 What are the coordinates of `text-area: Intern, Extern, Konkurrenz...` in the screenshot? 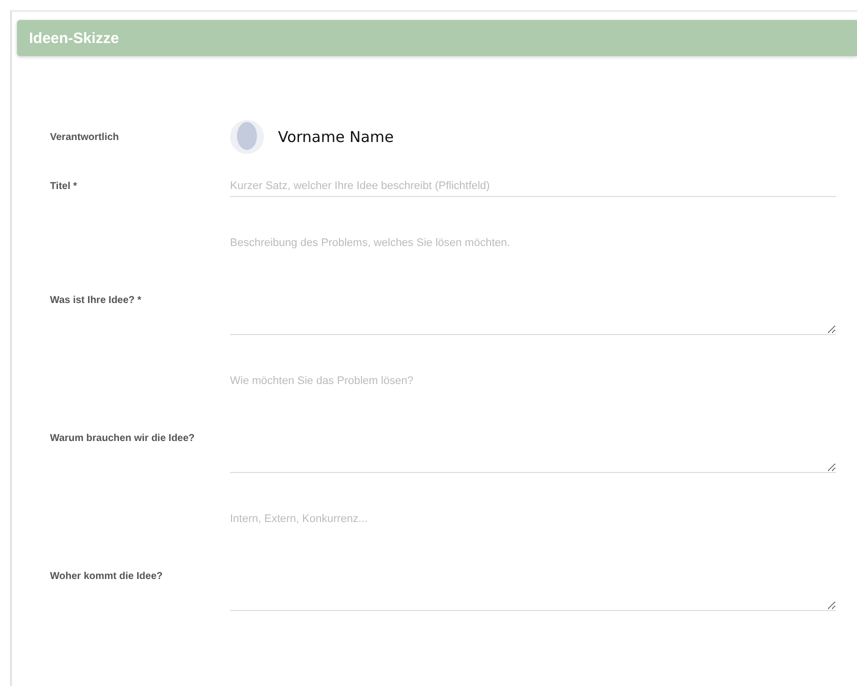 It's located at (533, 561).